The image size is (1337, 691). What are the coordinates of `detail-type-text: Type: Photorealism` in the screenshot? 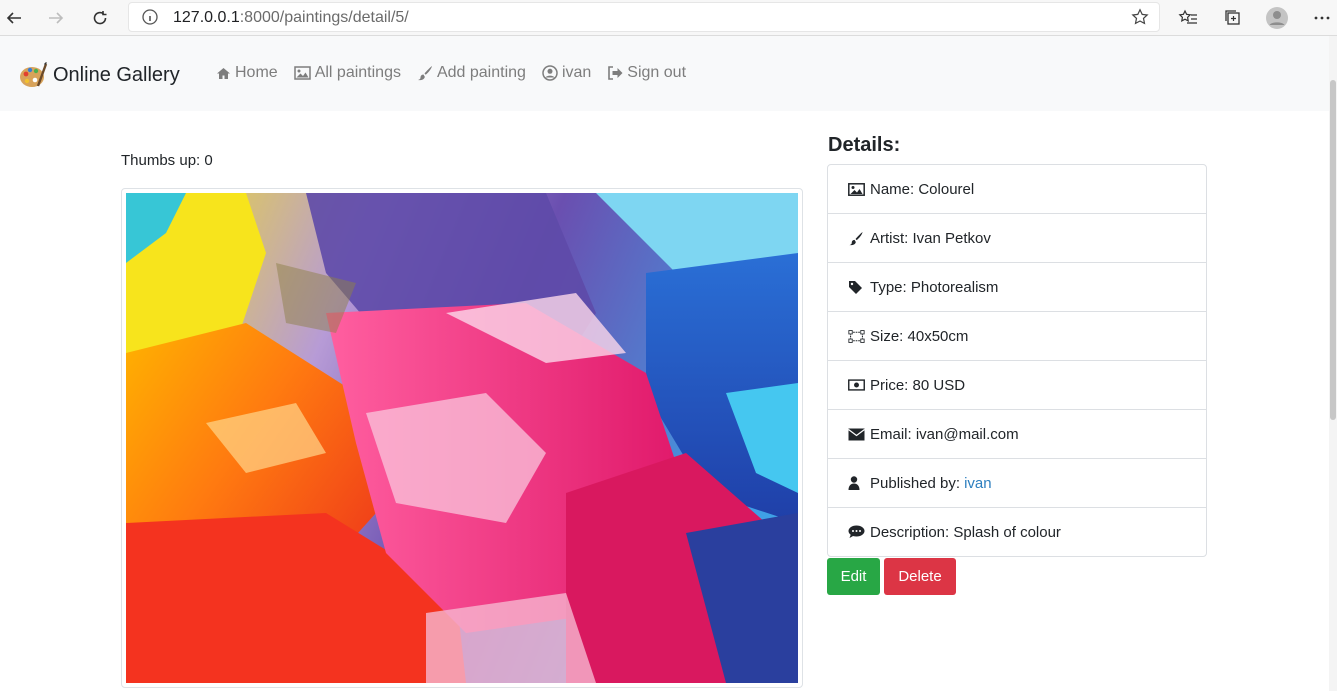 It's located at (934, 287).